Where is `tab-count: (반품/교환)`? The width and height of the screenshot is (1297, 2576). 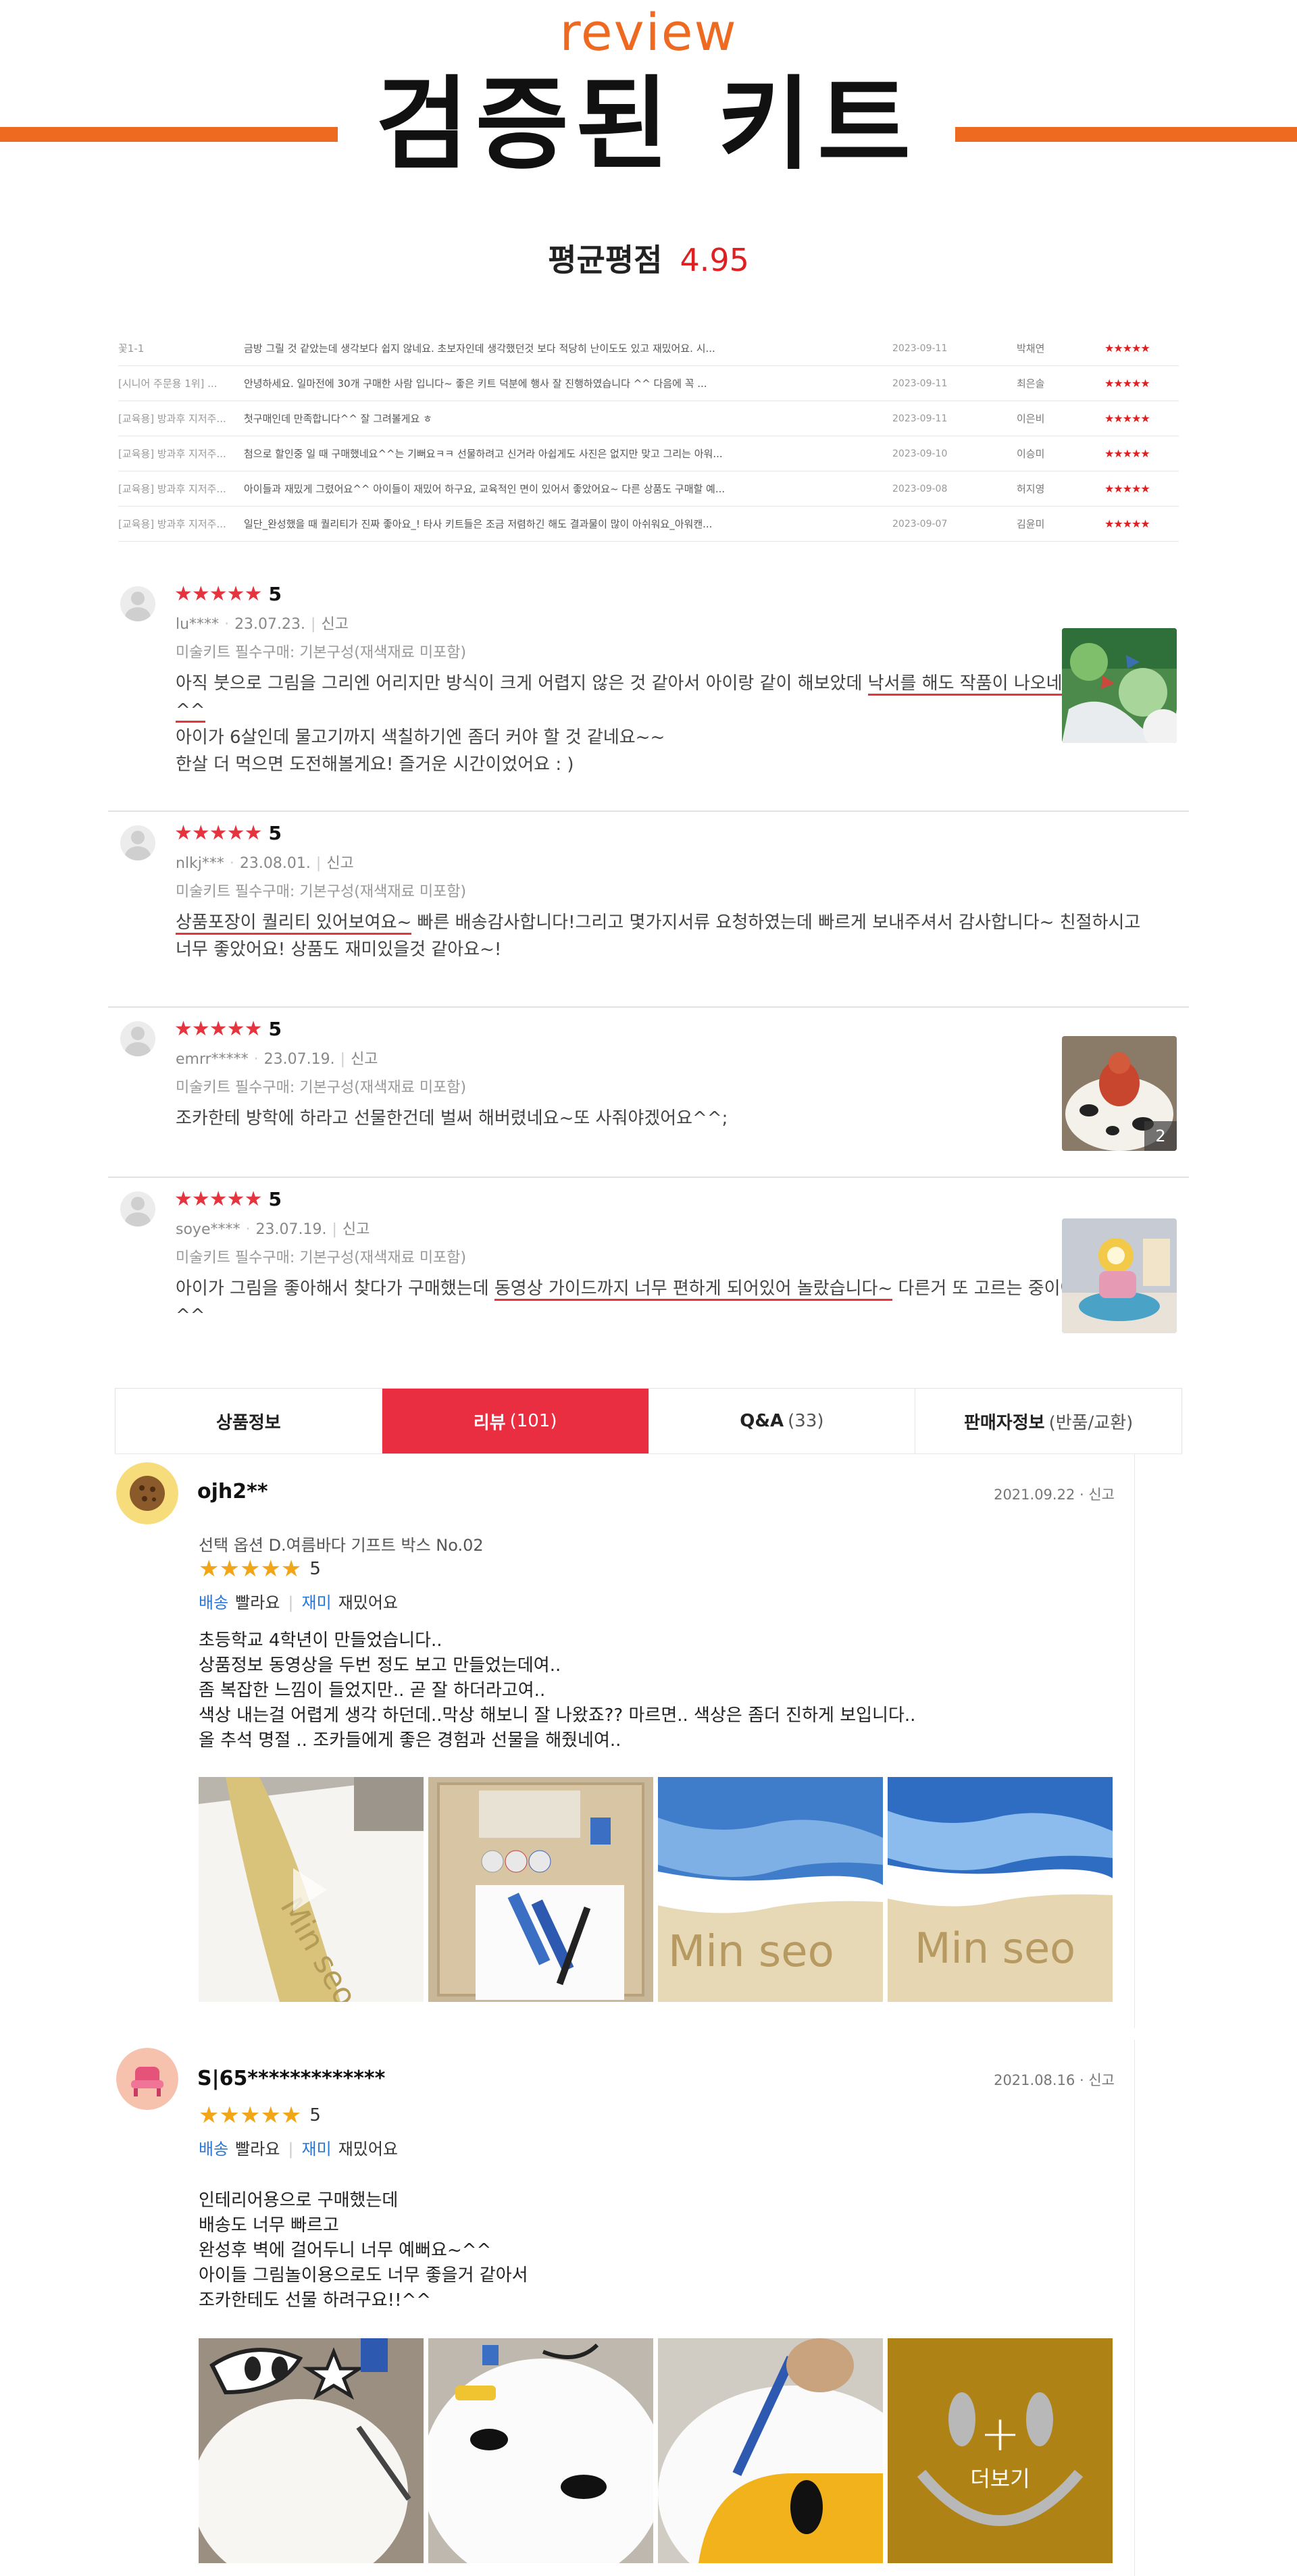
tab-count: (반품/교환) is located at coordinates (1091, 1422).